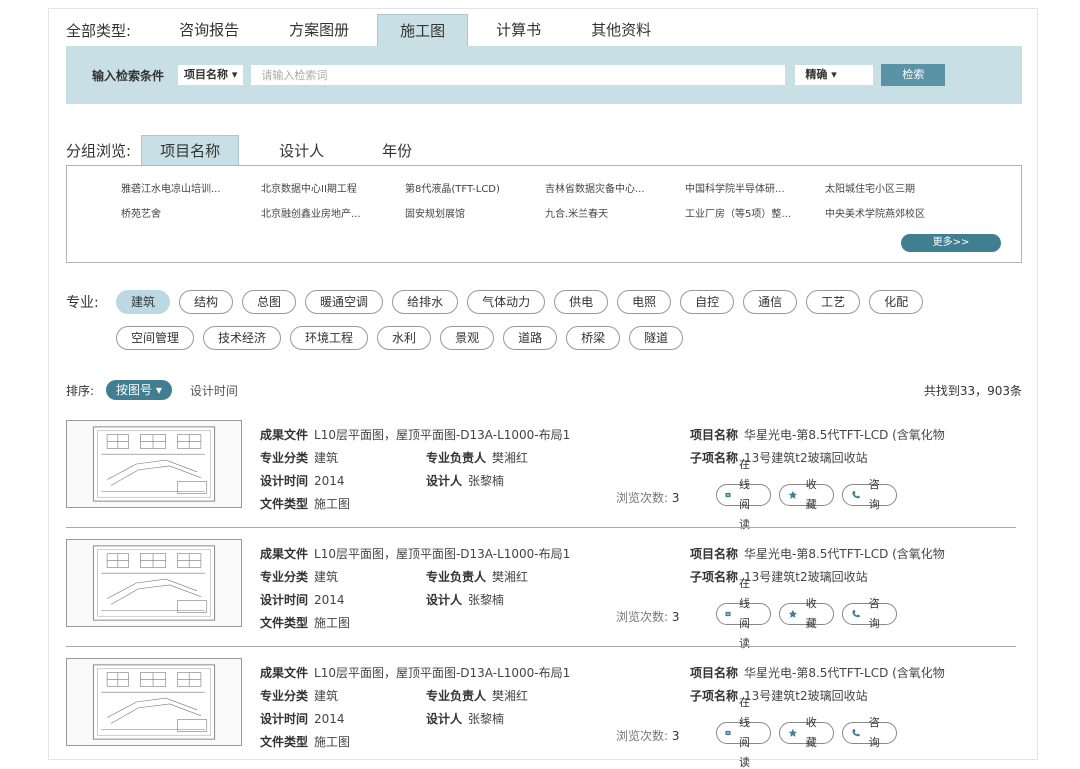 The image size is (1080, 769). I want to click on project-value: 华星光电-第8.5代TFT-LCD (含氧化物, so click(844, 673).